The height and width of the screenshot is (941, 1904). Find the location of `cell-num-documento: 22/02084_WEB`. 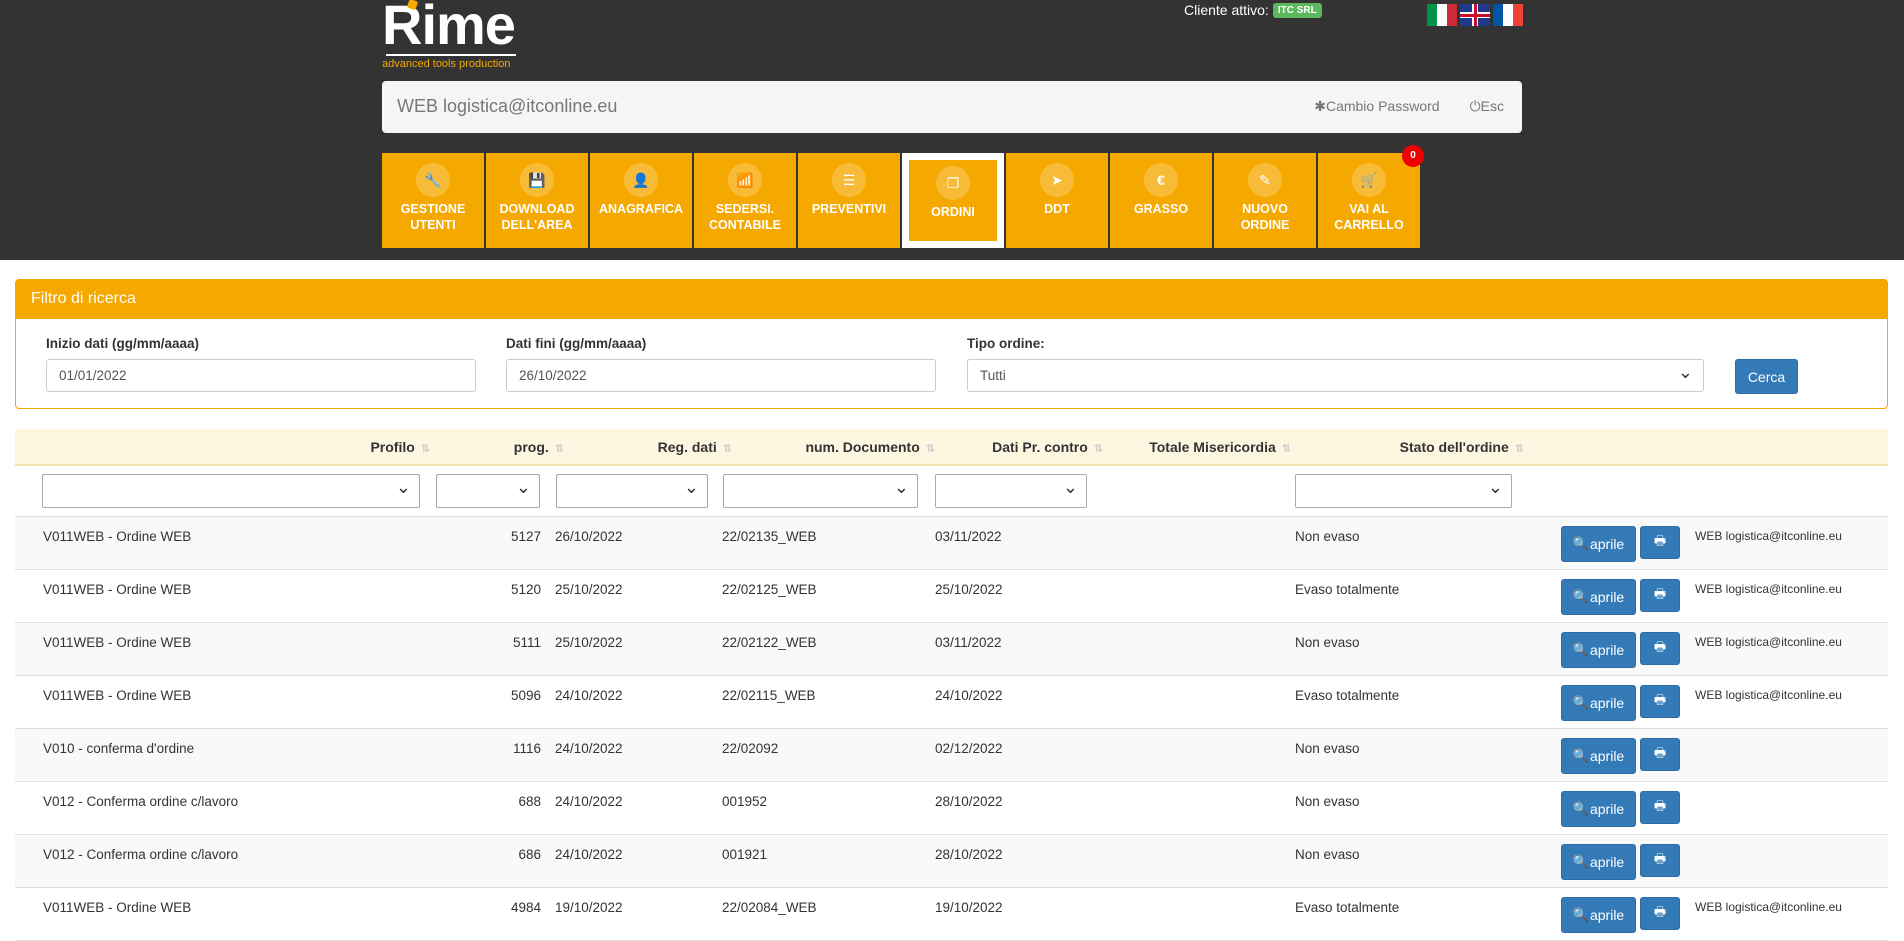

cell-num-documento: 22/02084_WEB is located at coordinates (769, 907).